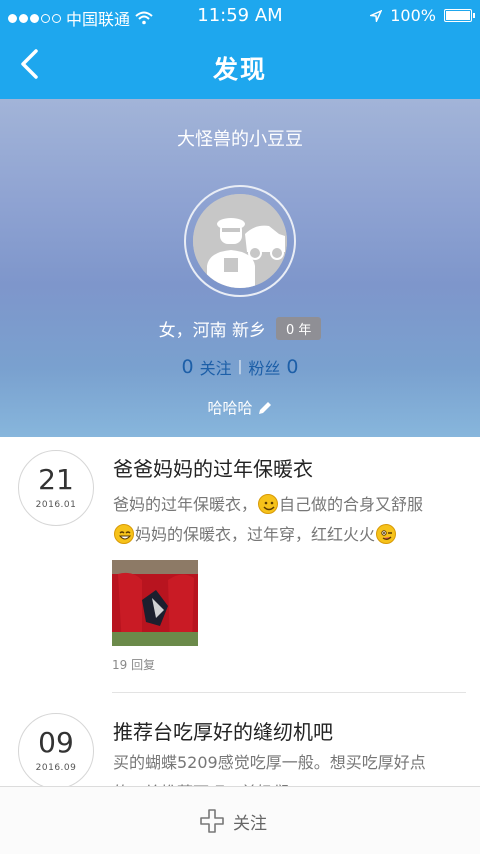  I want to click on signature-row: 哈哈哈, so click(240, 407).